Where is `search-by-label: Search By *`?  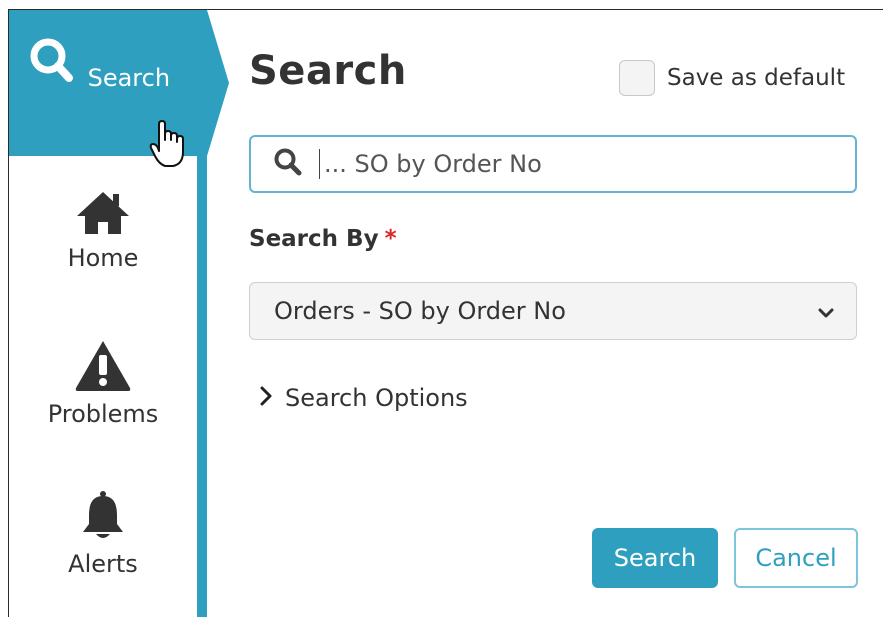
search-by-label: Search By * is located at coordinates (323, 239).